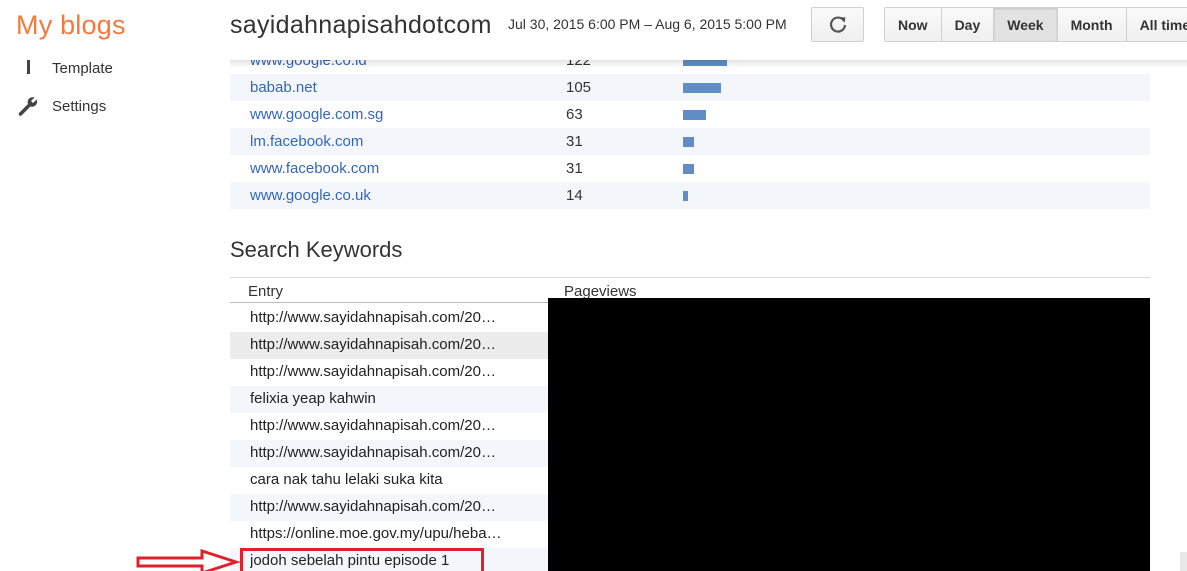 The image size is (1187, 571). What do you see at coordinates (28, 106) in the screenshot?
I see `wrench-icon` at bounding box center [28, 106].